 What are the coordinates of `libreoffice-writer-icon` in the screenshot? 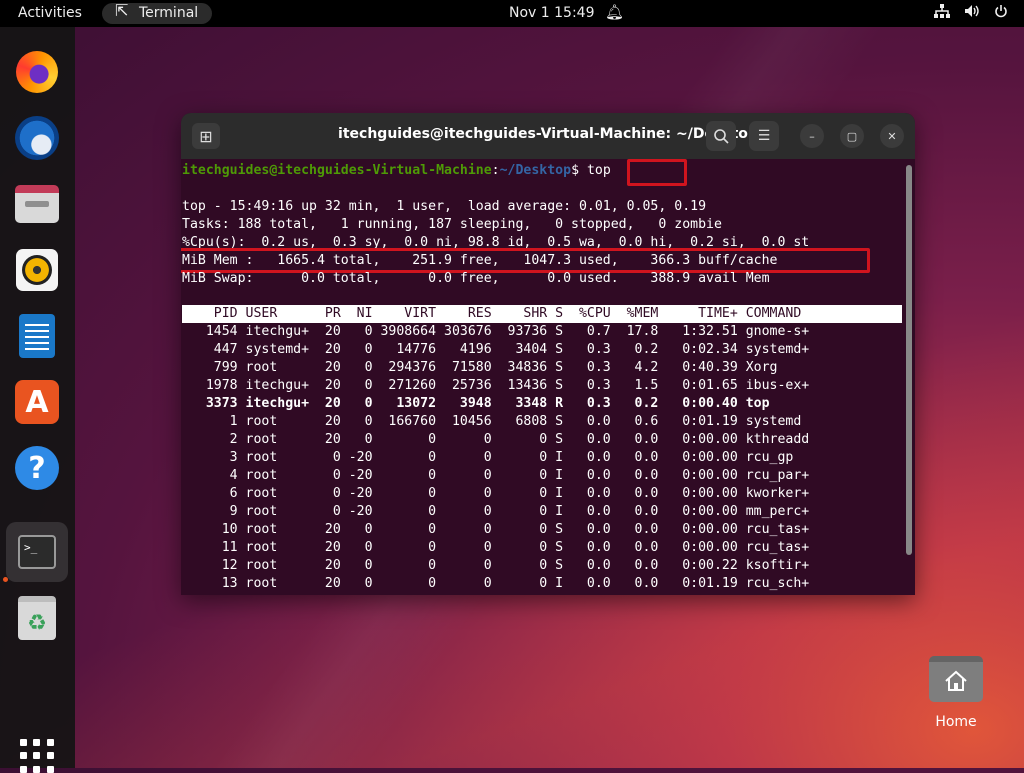 It's located at (37, 336).